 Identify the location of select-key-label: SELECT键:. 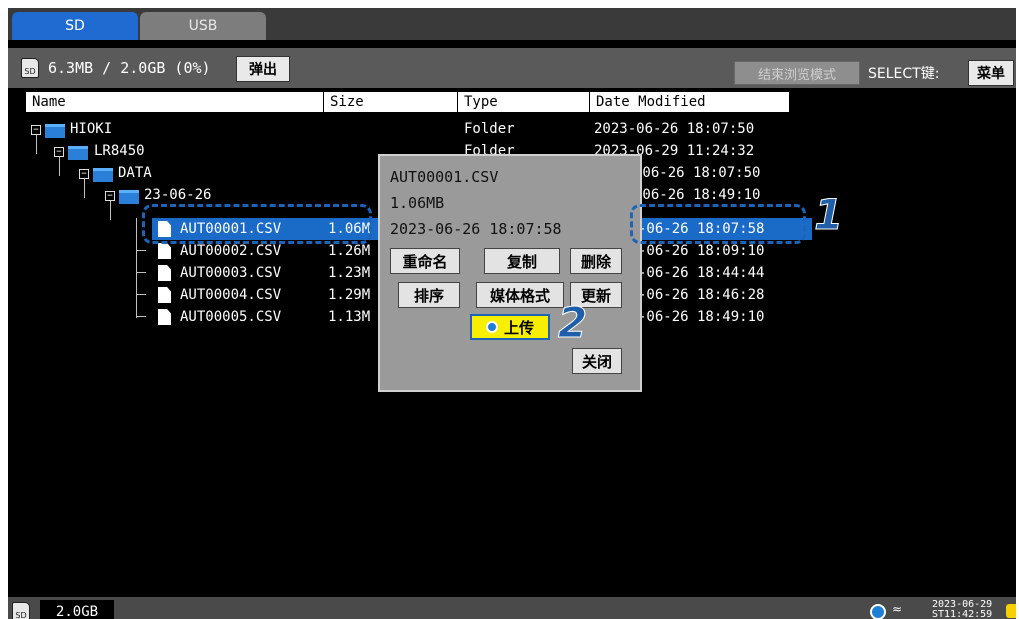
(904, 74).